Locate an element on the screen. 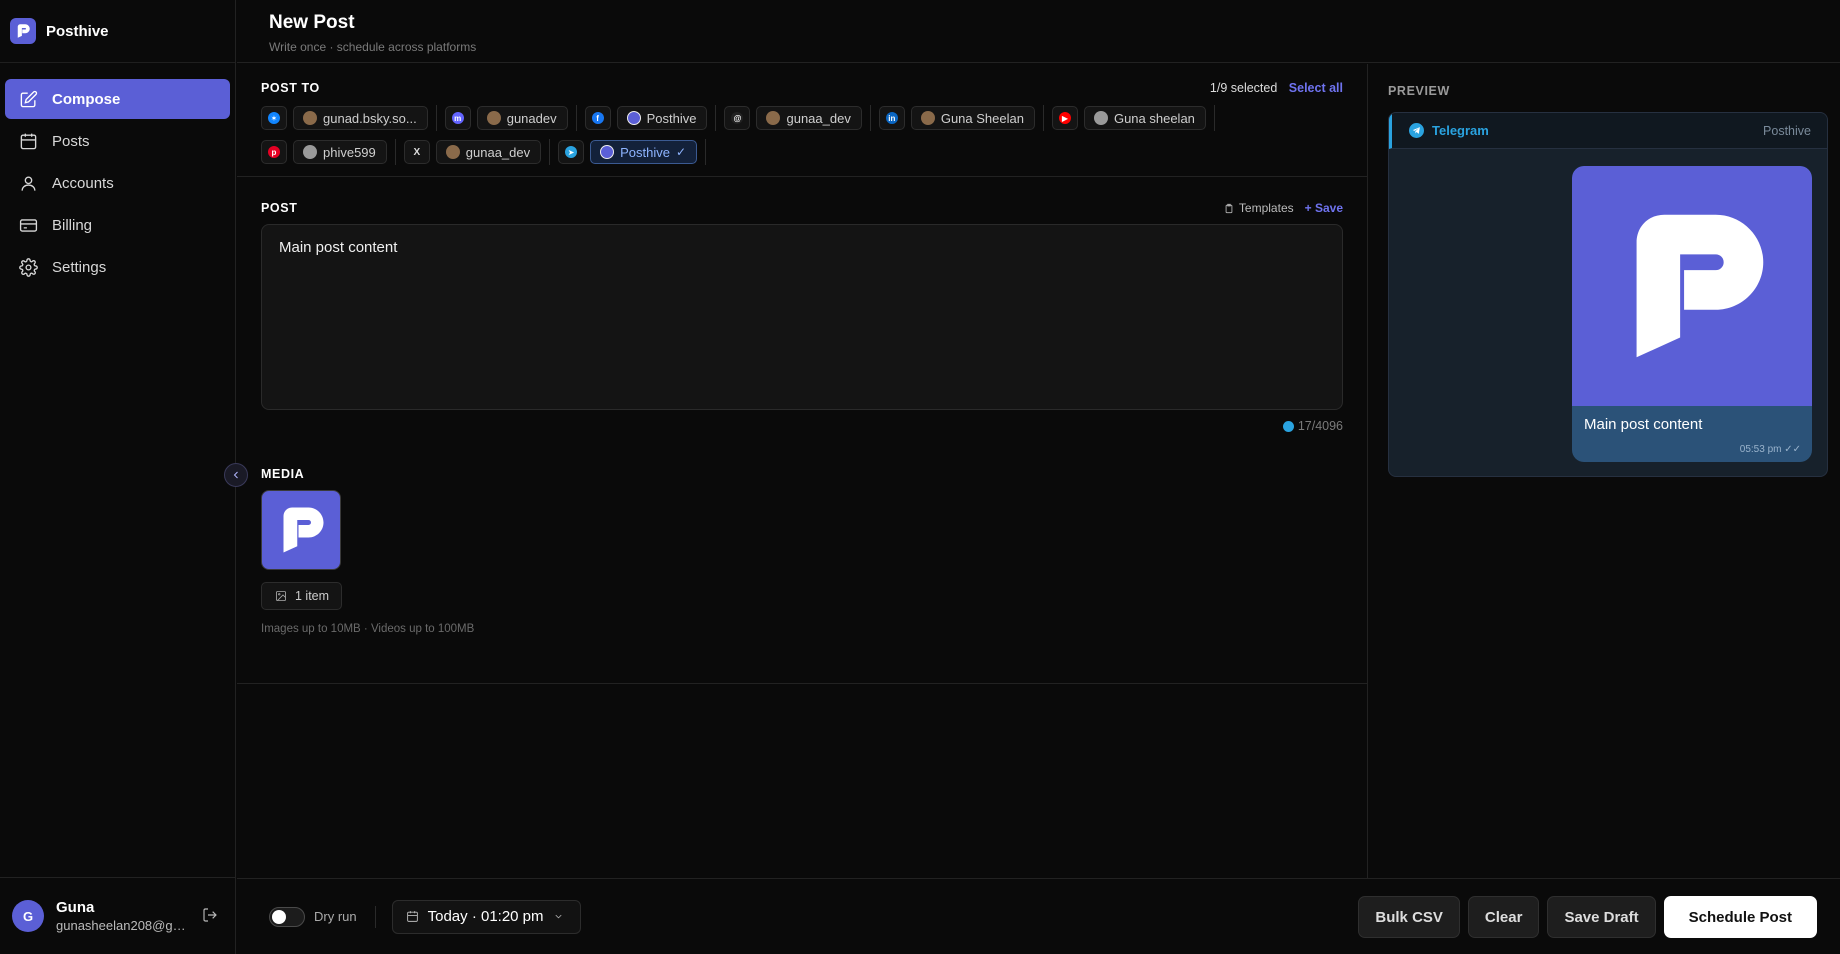 The width and height of the screenshot is (1840, 954). account-chip: Posthive is located at coordinates (662, 118).